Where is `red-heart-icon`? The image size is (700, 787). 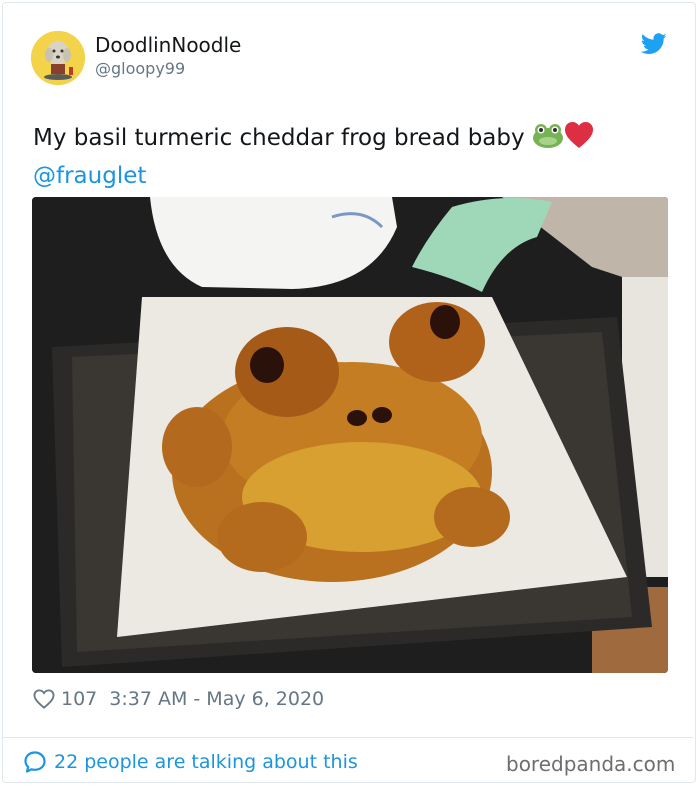 red-heart-icon is located at coordinates (579, 140).